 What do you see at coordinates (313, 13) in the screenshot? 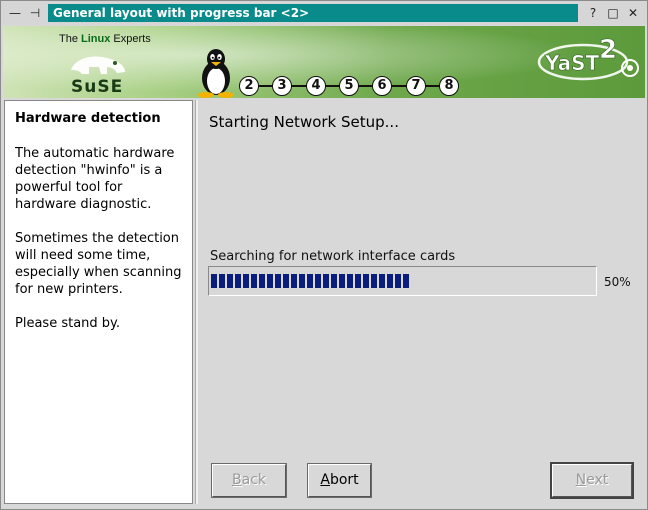
I see `window-title: General layout with progress bar <2>` at bounding box center [313, 13].